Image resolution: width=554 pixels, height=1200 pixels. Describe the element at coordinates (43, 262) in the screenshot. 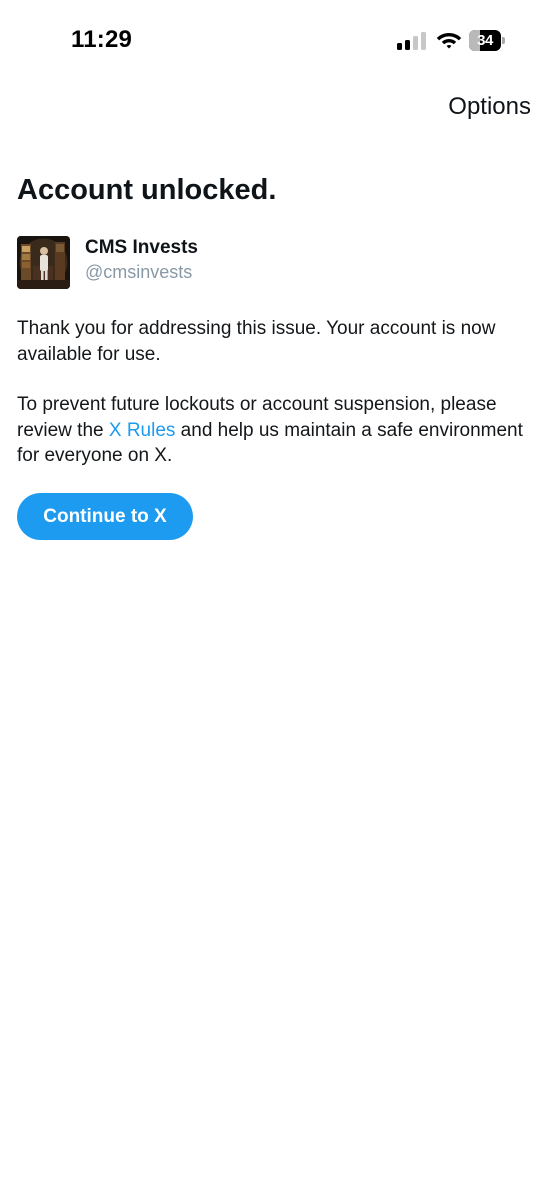

I see `avatar` at that location.